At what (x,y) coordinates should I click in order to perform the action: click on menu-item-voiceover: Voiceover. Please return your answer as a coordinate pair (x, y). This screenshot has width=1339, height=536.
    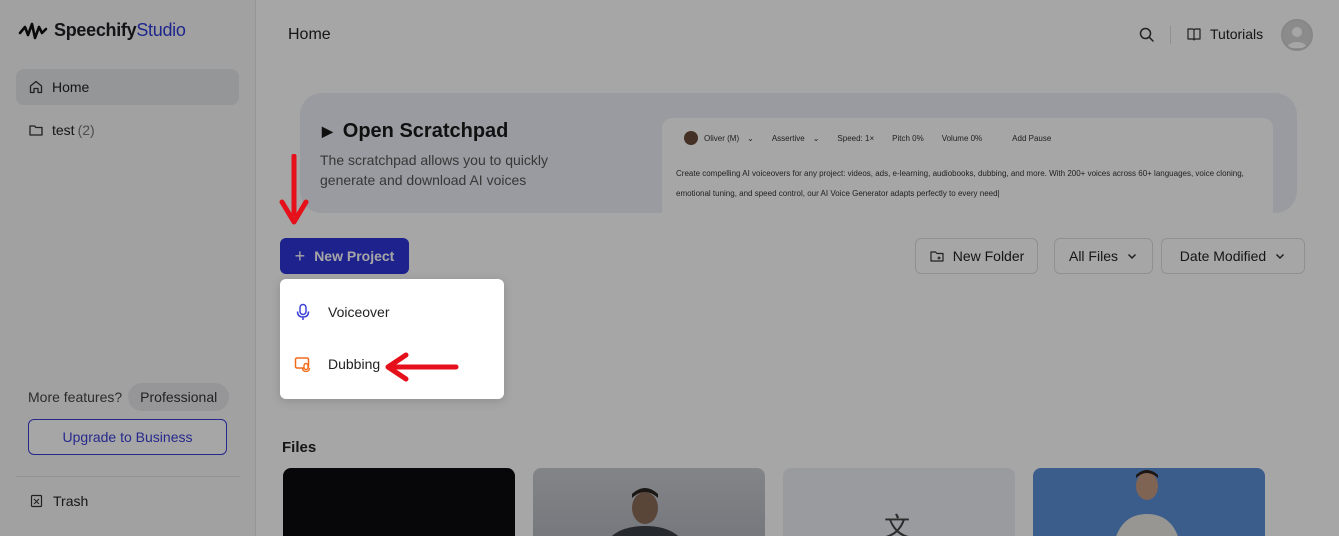
    Looking at the image, I should click on (341, 312).